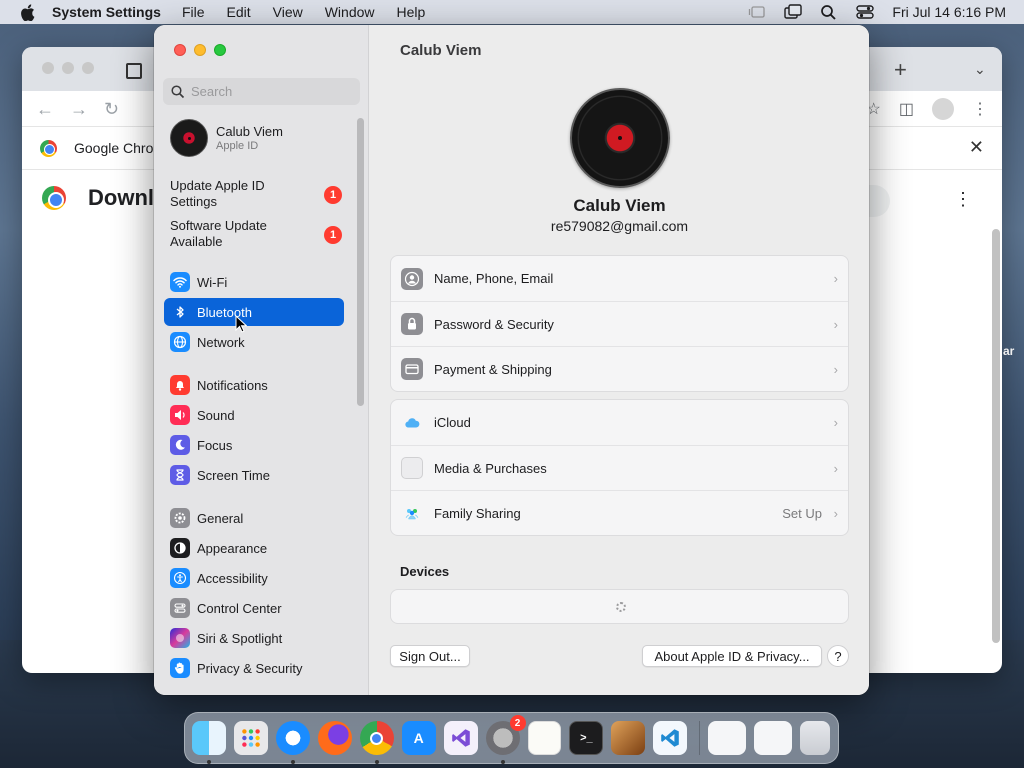 Image resolution: width=1024 pixels, height=768 pixels. Describe the element at coordinates (544, 738) in the screenshot. I see `dock-textedit-icon` at that location.